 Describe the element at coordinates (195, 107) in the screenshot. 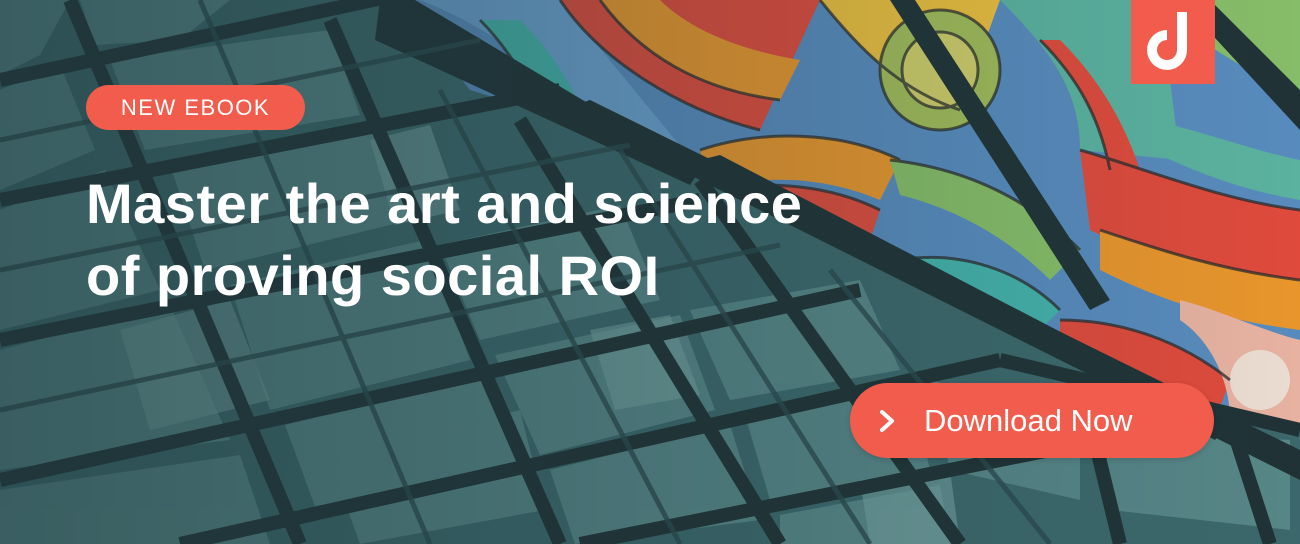

I see `new-ebook-badge: NEW EBOOK` at that location.